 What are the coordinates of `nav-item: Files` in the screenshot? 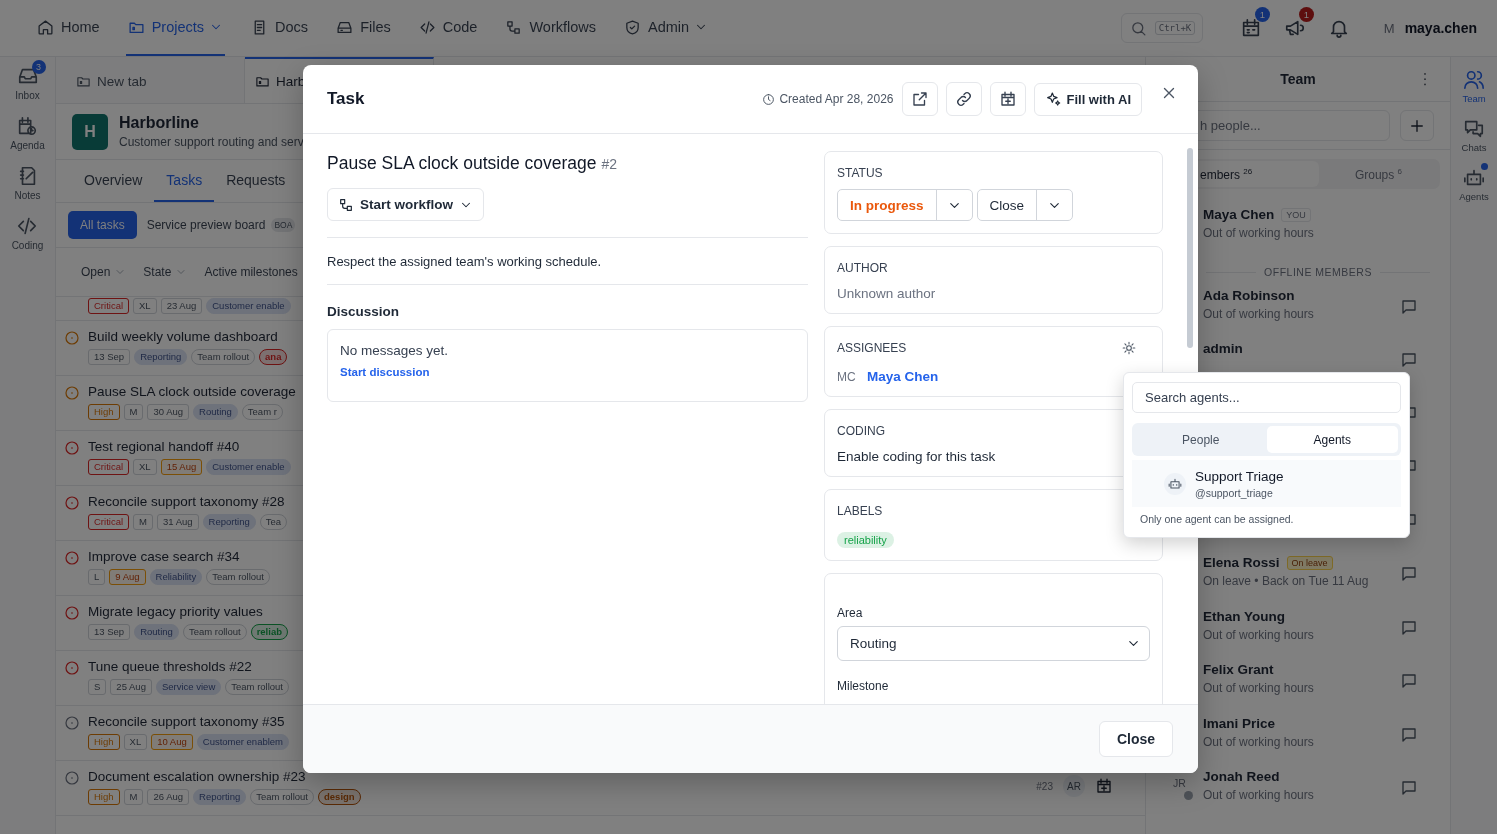 It's located at (363, 28).